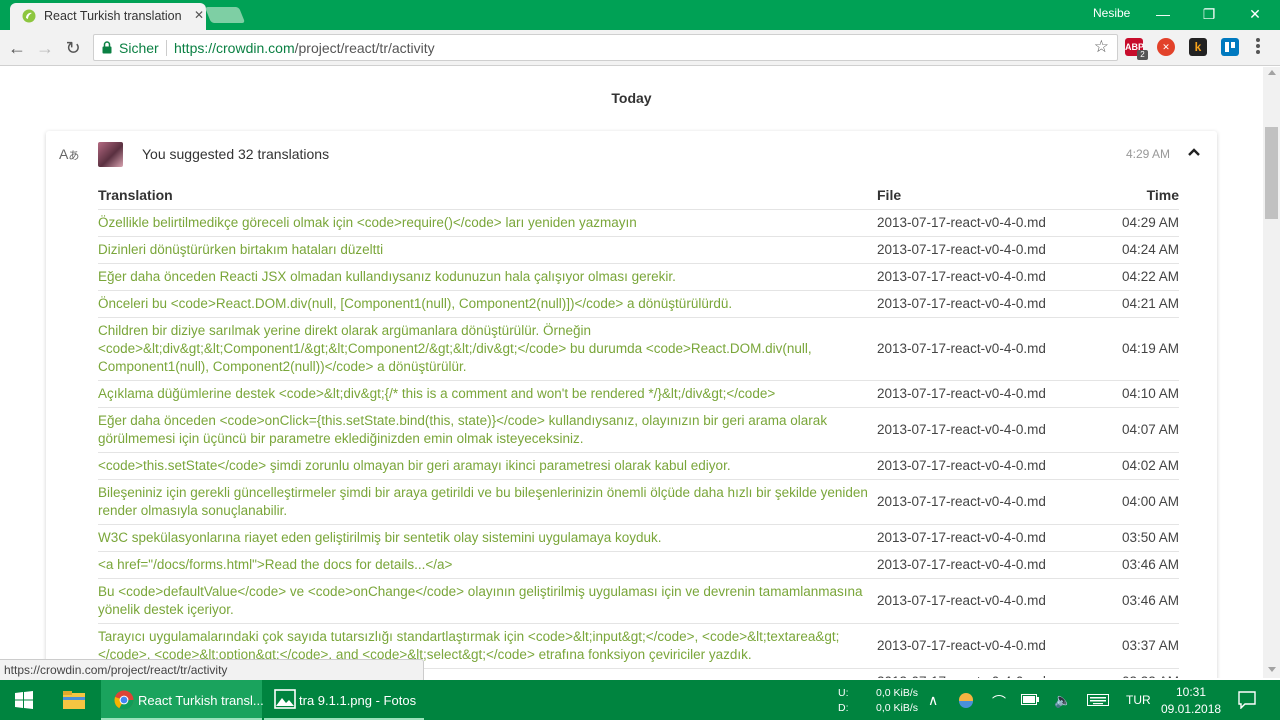 This screenshot has height=720, width=1280. Describe the element at coordinates (933, 700) in the screenshot. I see `show-hidden-icons-icon: ∧` at that location.